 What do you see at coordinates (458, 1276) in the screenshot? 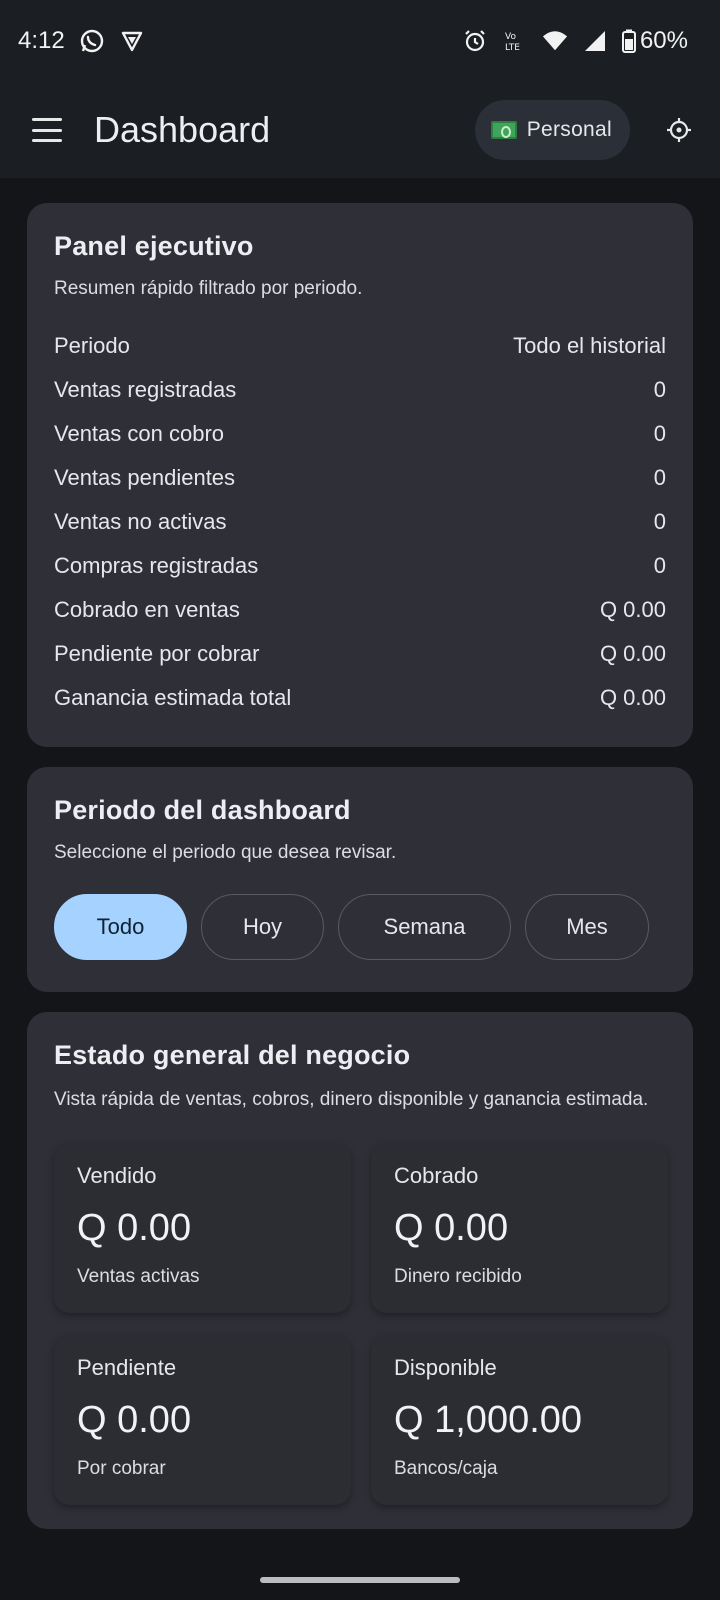
I see `stat-caption: Dinero recibido` at bounding box center [458, 1276].